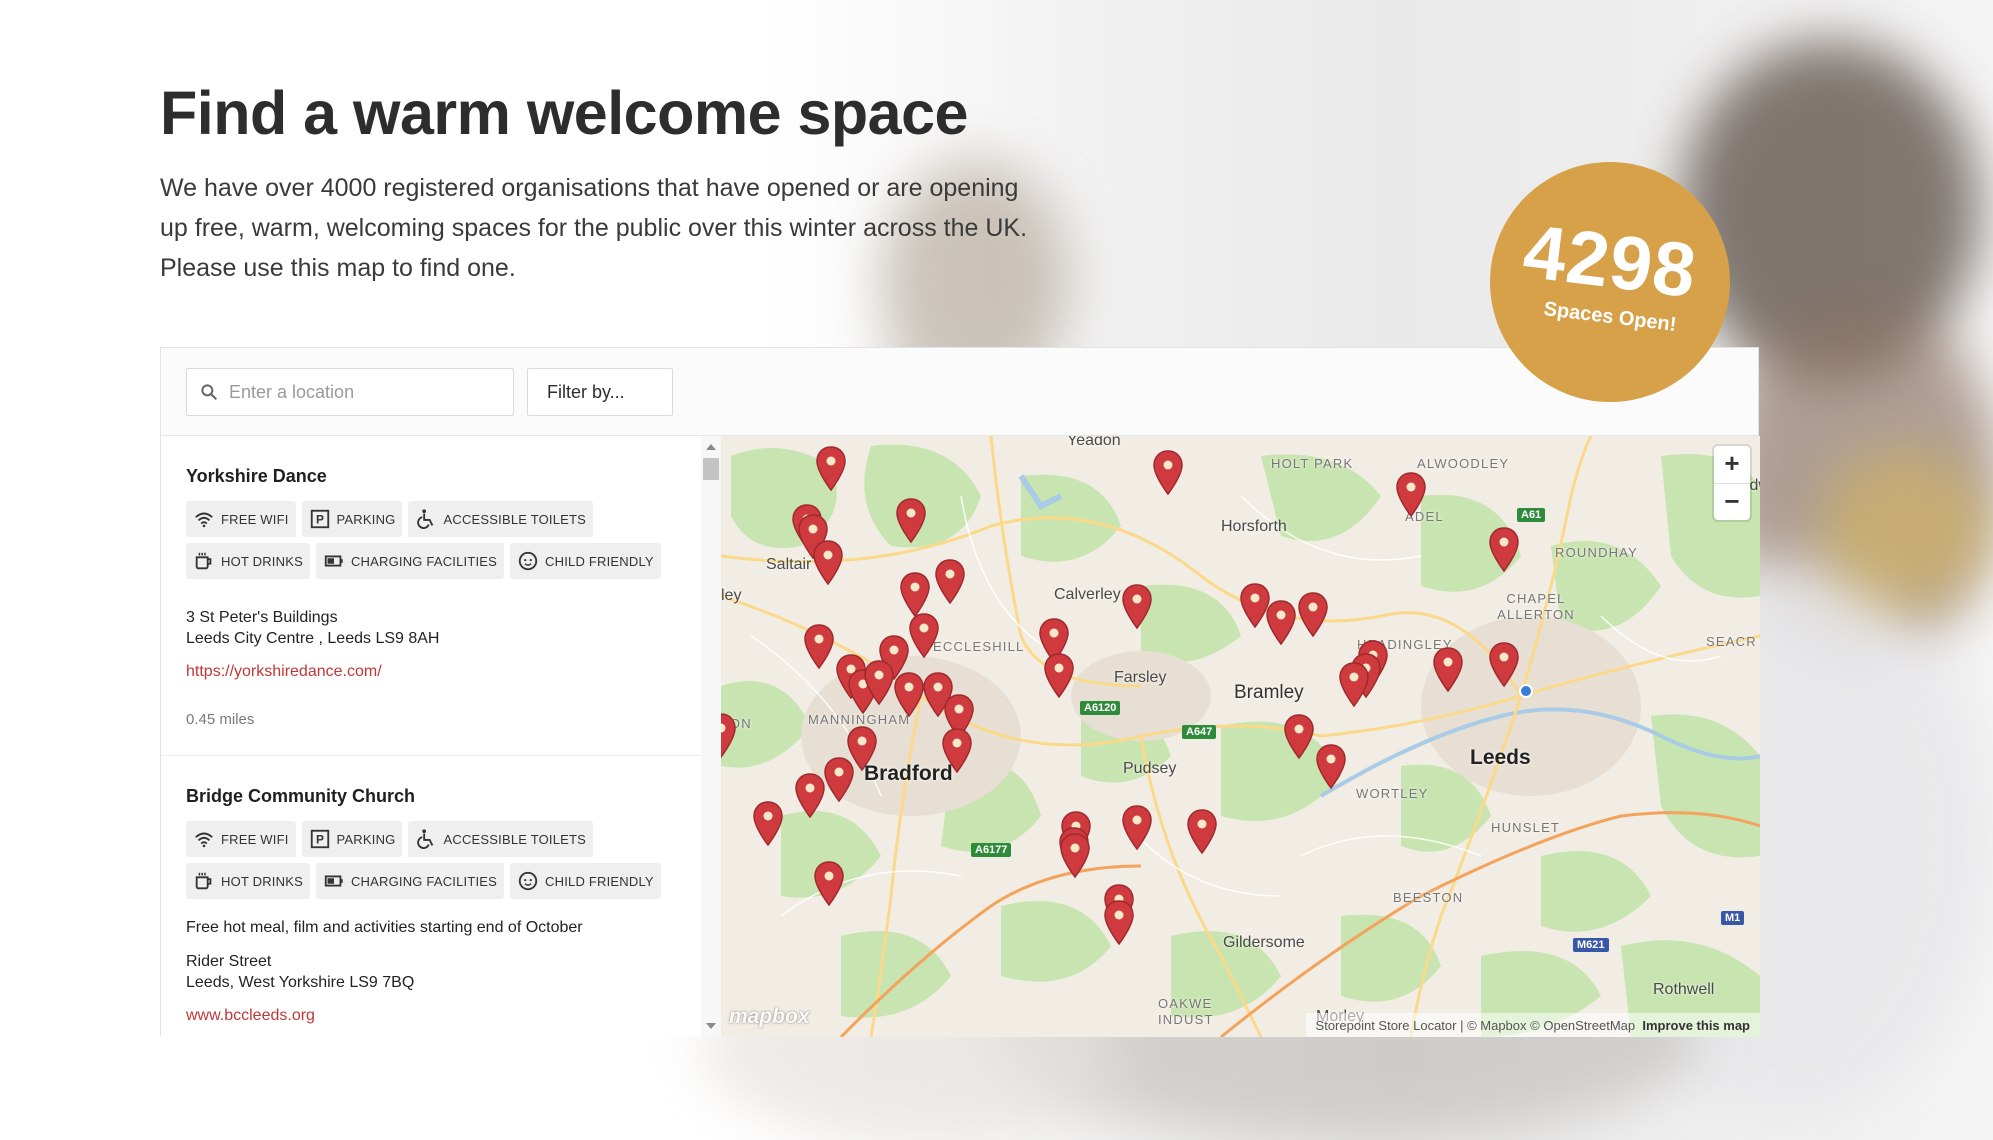  I want to click on scroll-down-arrow, so click(711, 1026).